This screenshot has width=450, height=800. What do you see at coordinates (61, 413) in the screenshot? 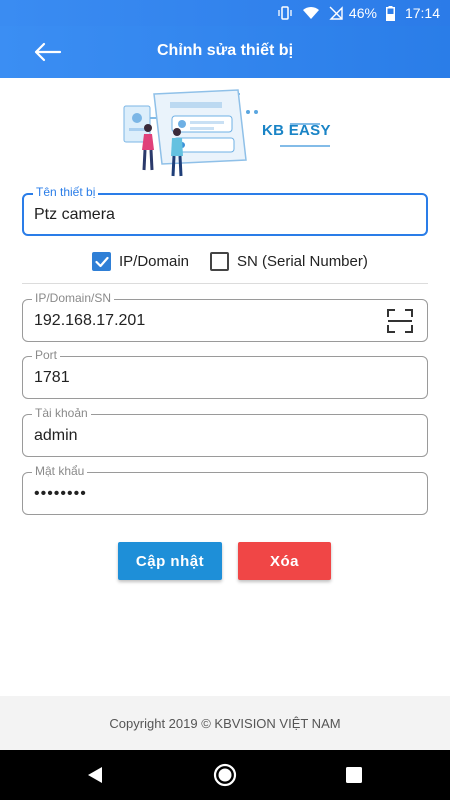
I see `account-label: Tài khoản` at bounding box center [61, 413].